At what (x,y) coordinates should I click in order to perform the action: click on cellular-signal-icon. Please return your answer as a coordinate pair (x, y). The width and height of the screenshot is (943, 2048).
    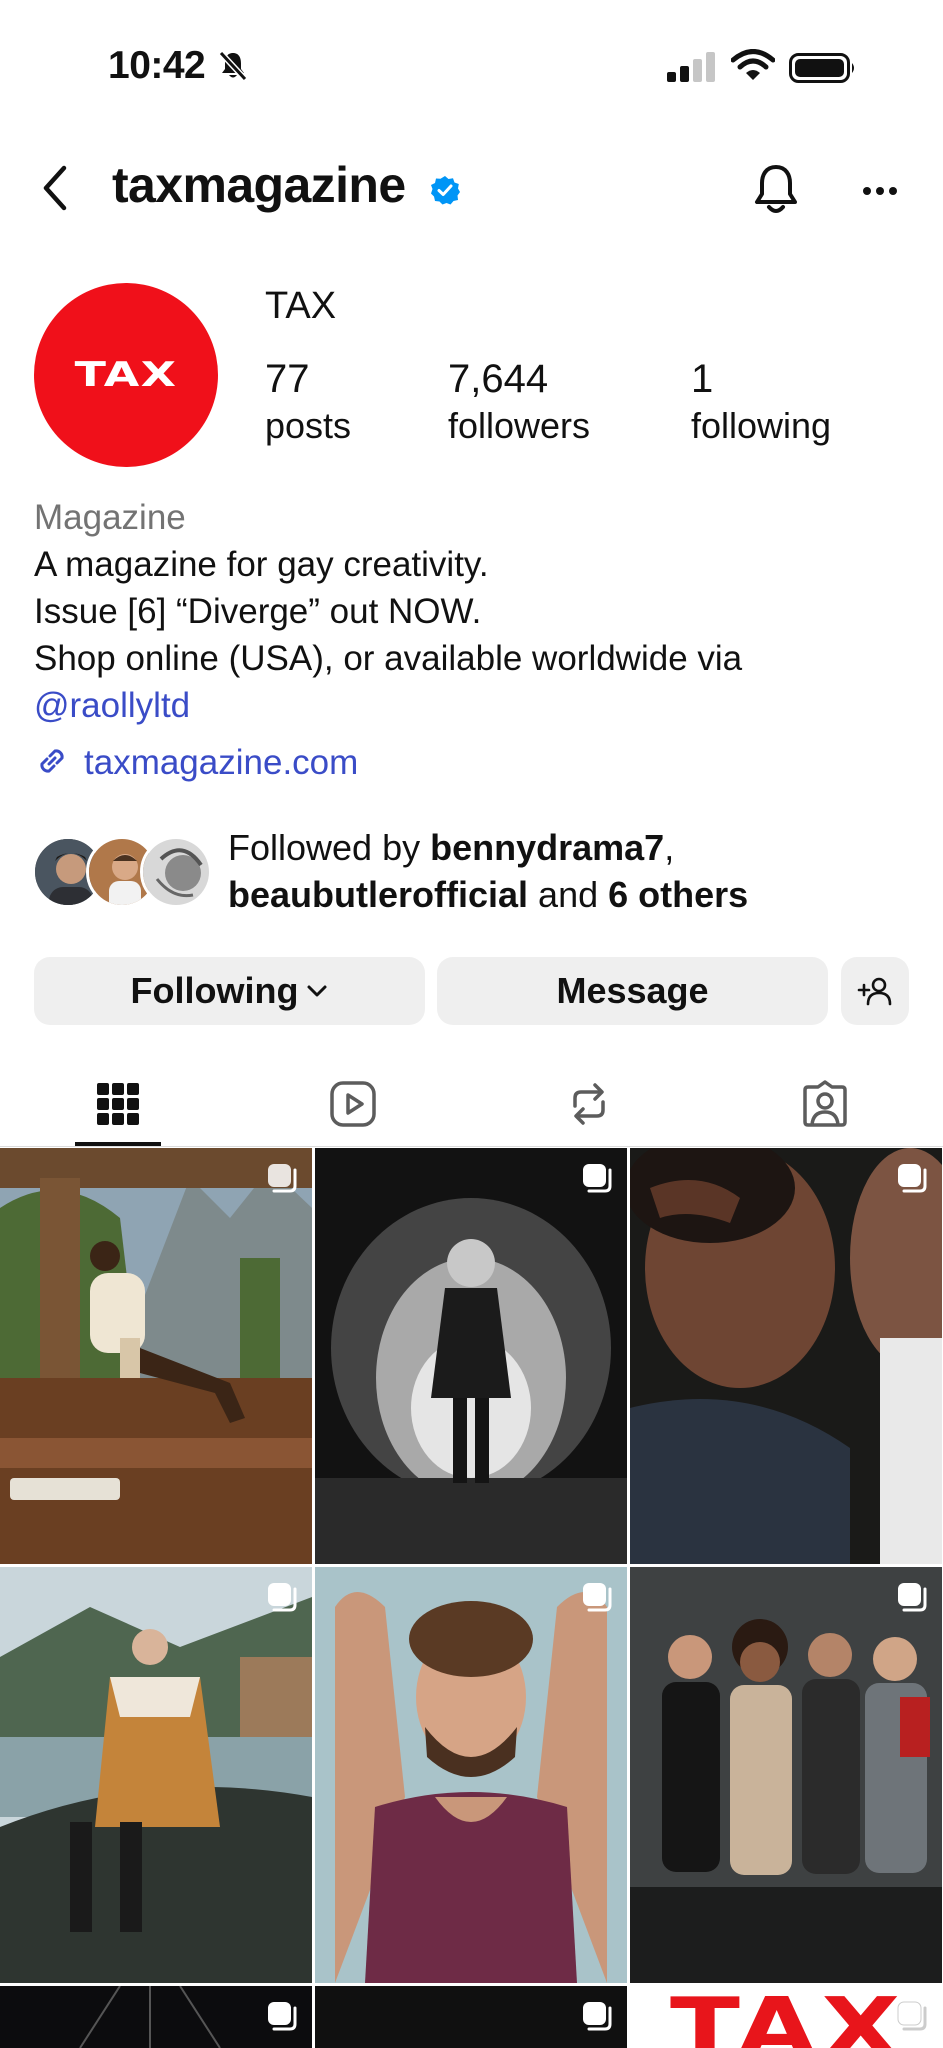
    Looking at the image, I should click on (691, 69).